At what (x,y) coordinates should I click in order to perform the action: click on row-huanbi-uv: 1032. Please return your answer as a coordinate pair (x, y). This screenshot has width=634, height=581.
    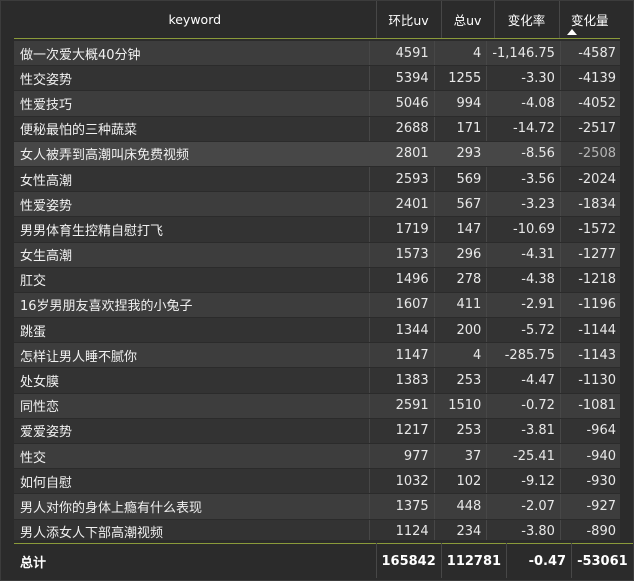
    Looking at the image, I should click on (402, 481).